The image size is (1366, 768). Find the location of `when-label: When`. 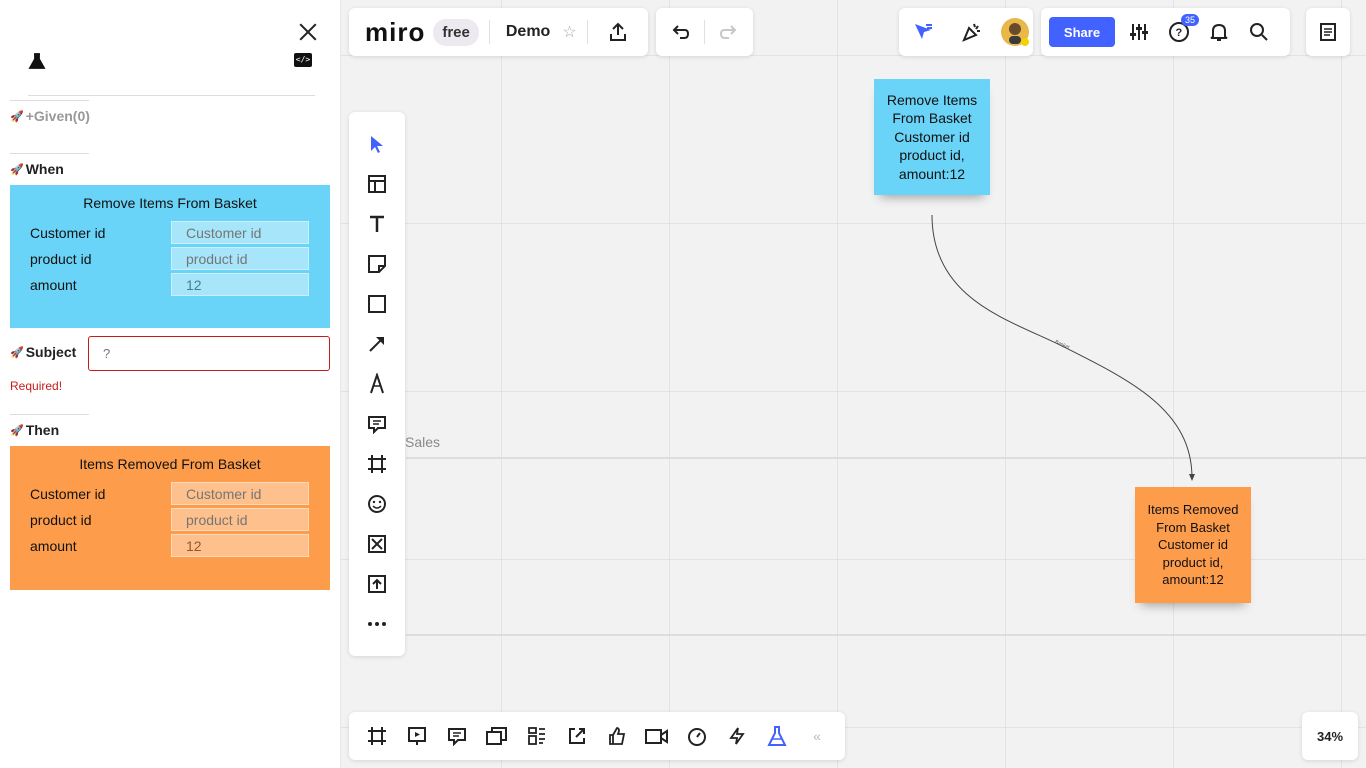

when-label: When is located at coordinates (44, 169).